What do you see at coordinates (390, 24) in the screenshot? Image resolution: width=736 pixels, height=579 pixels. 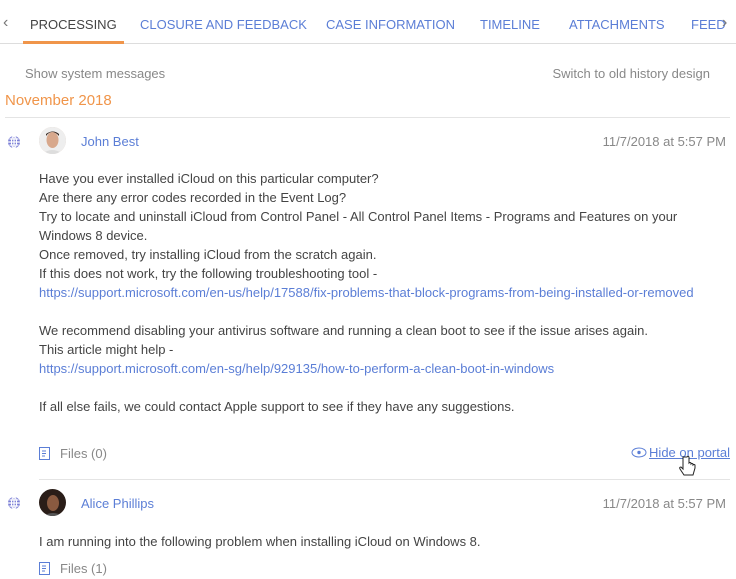 I see `tab-case-information: CASE INFORMATION` at bounding box center [390, 24].